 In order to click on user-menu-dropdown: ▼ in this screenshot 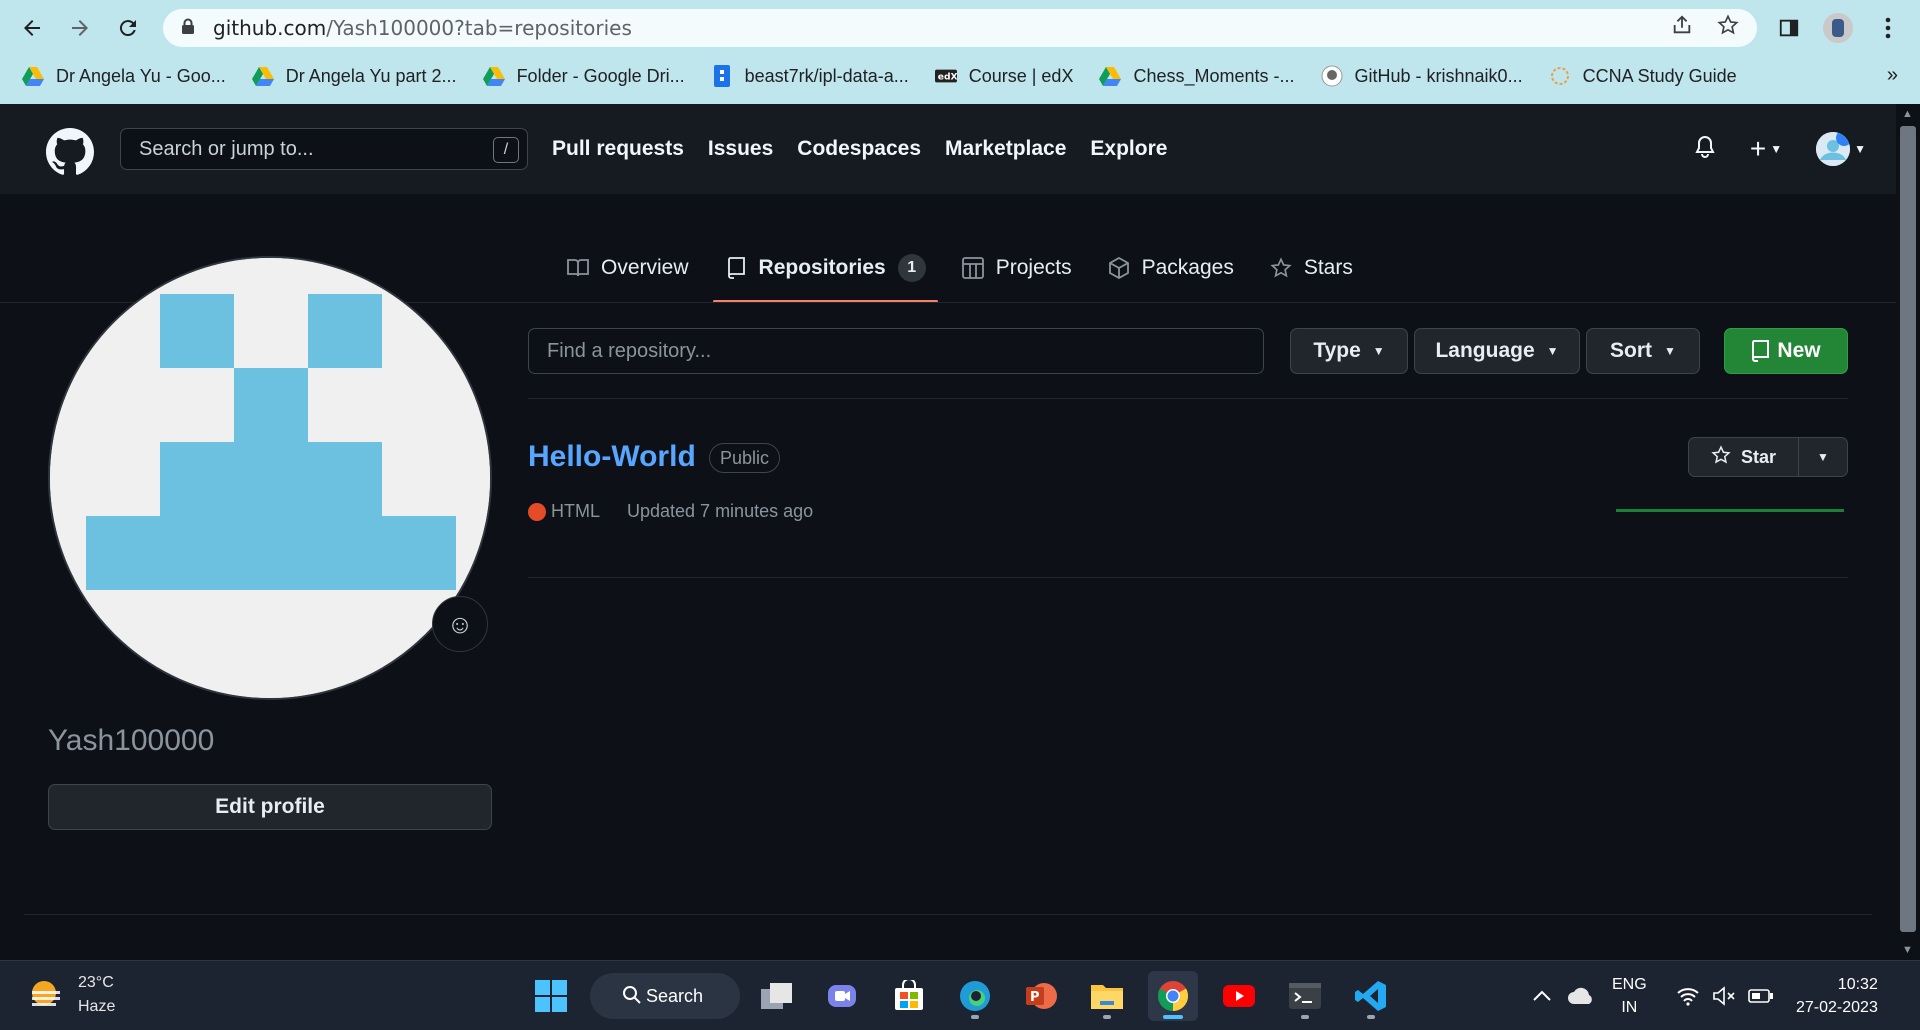, I will do `click(1841, 149)`.